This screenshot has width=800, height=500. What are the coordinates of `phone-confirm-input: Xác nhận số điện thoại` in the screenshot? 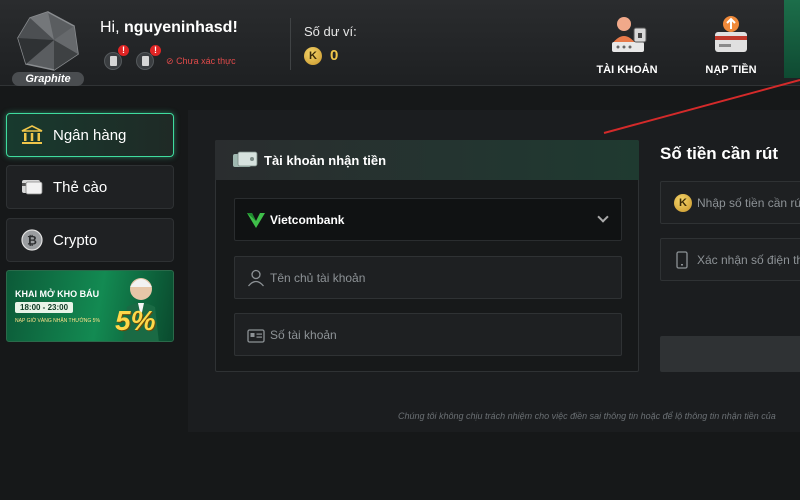 It's located at (730, 259).